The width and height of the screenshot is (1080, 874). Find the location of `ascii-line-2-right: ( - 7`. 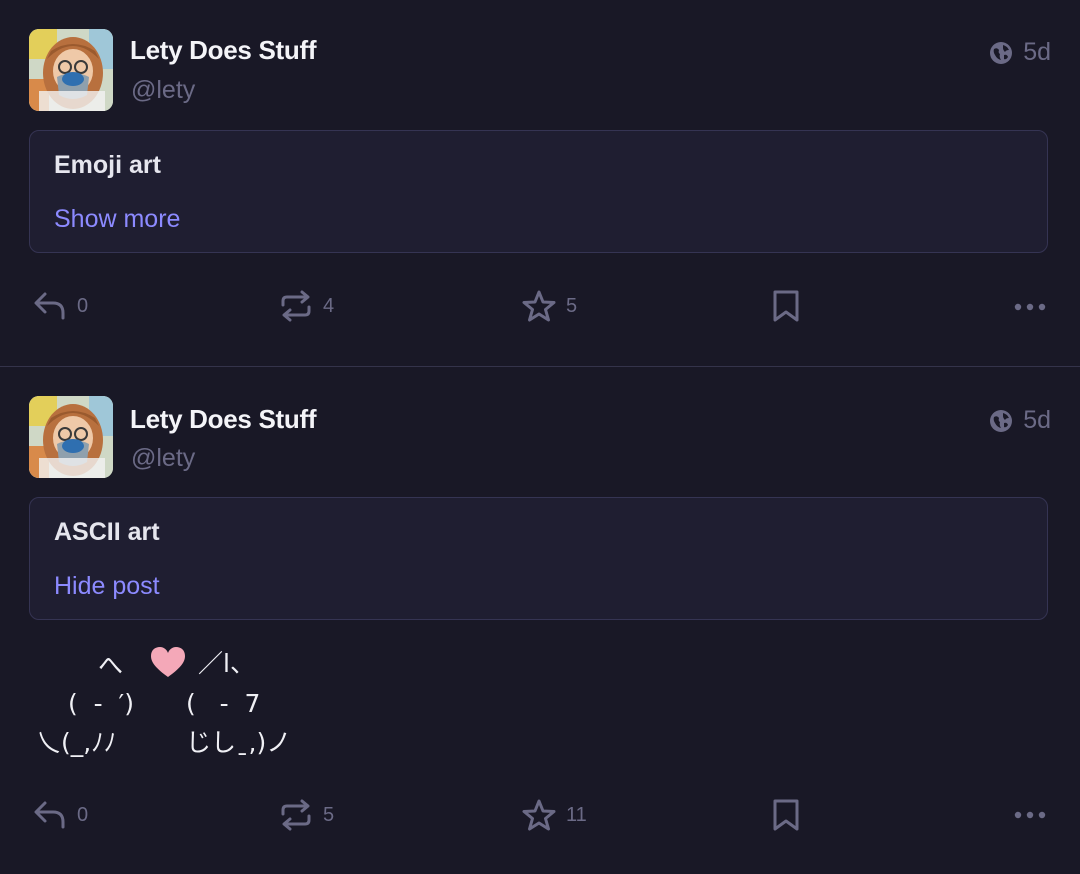

ascii-line-2-right: ( - 7 is located at coordinates (223, 703).